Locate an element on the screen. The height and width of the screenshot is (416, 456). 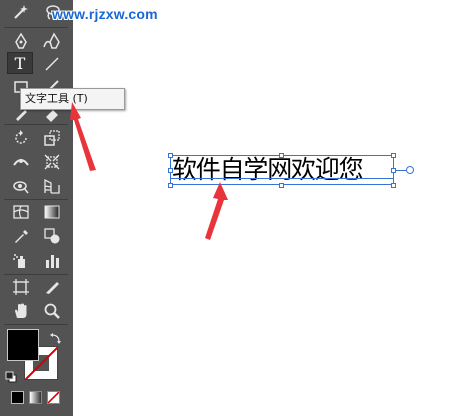
blend-icon is located at coordinates (52, 236).